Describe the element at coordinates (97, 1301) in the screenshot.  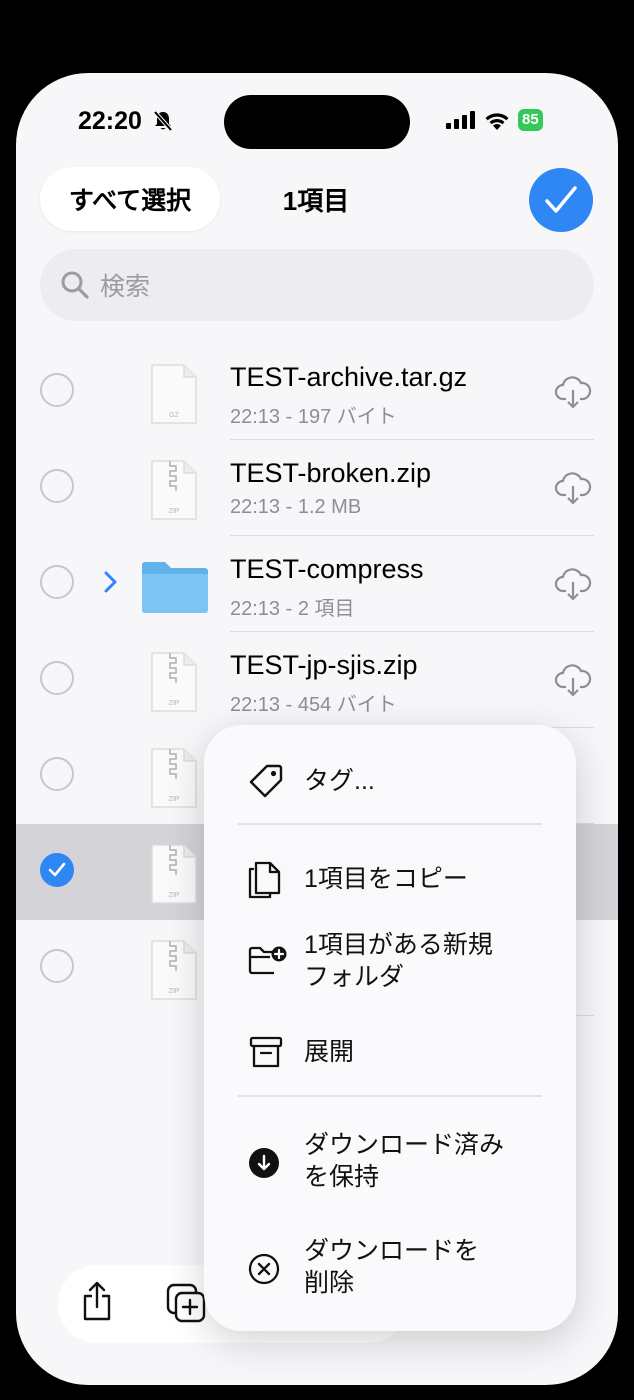
I see `share-icon` at that location.